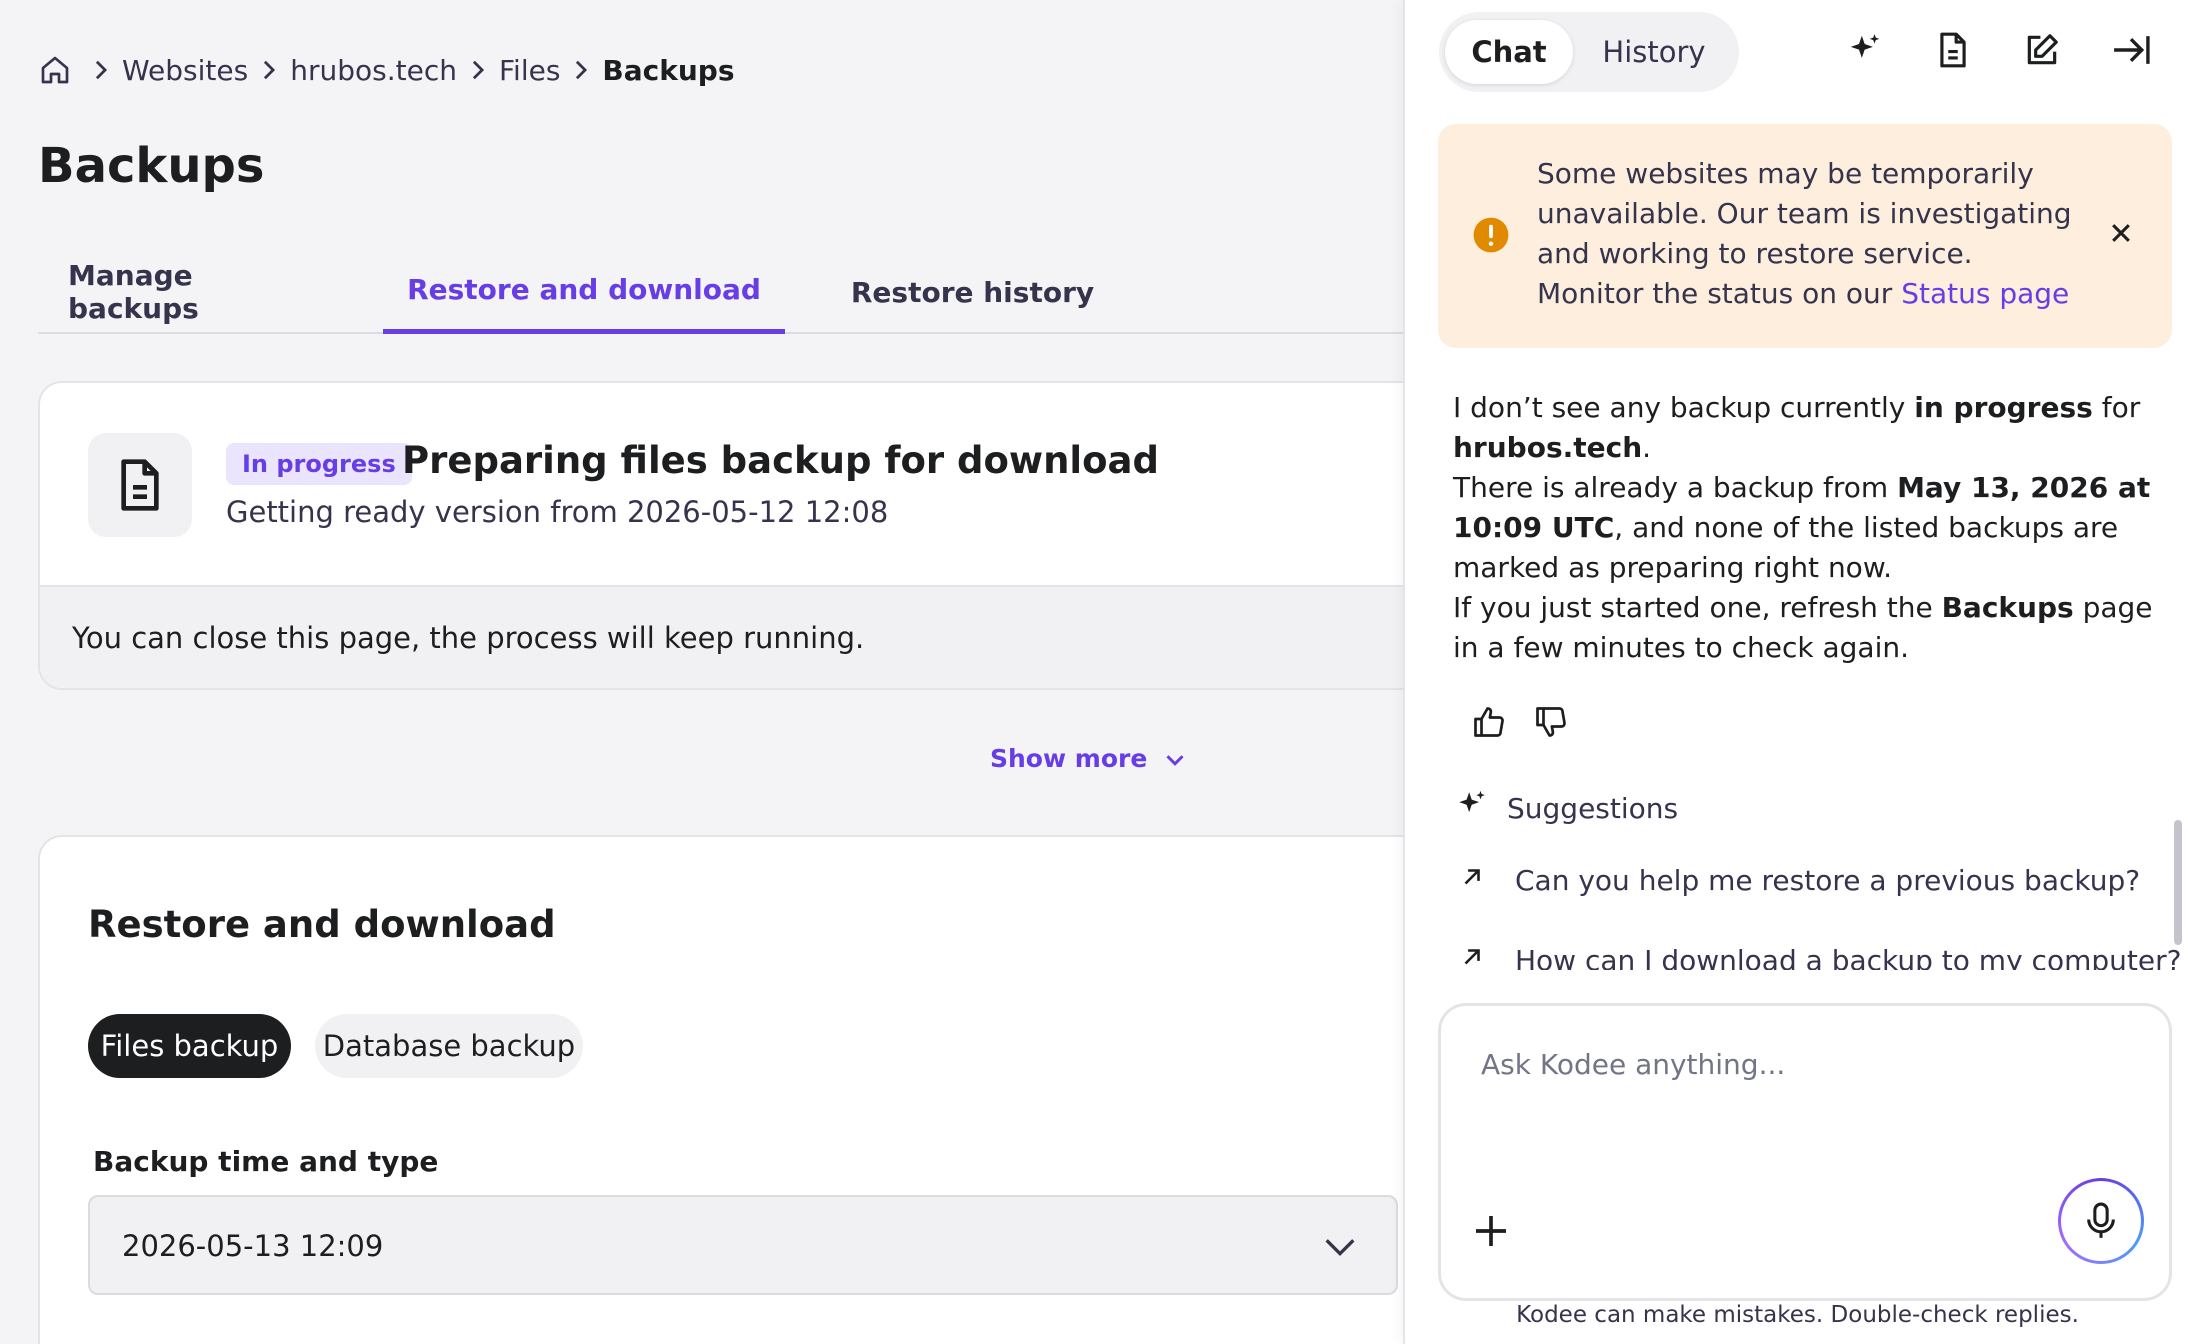 The width and height of the screenshot is (2188, 1344). What do you see at coordinates (2121, 235) in the screenshot?
I see `close-icon` at bounding box center [2121, 235].